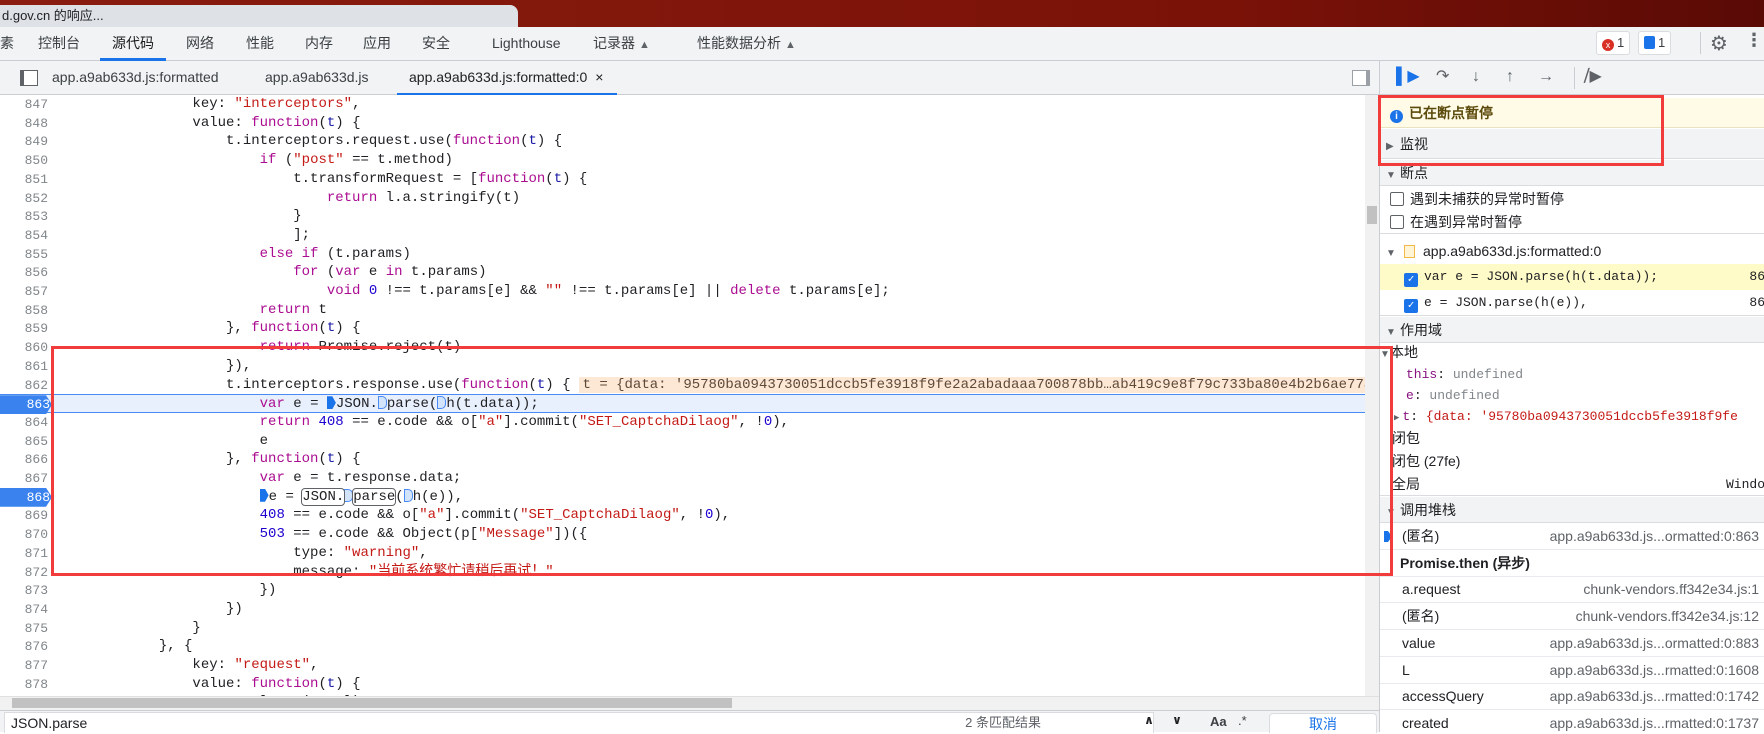  Describe the element at coordinates (682, 665) in the screenshot. I see `code-line: 877 key: "request",` at that location.